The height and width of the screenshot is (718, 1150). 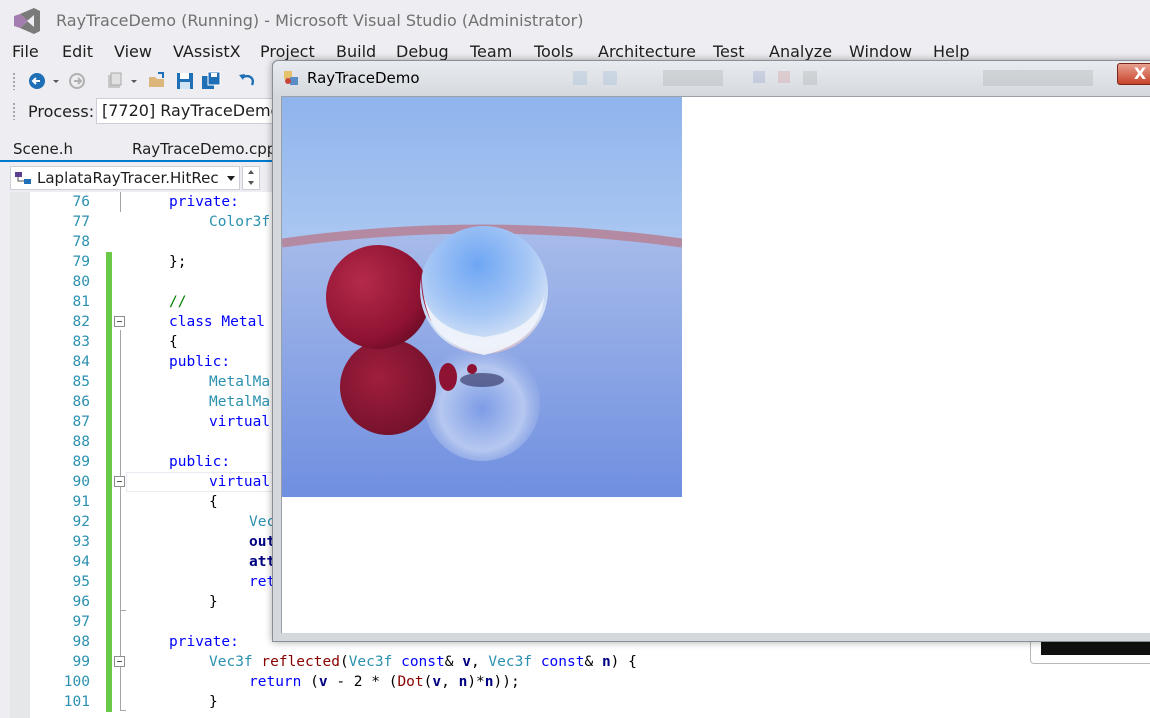 I want to click on menu-project: Project, so click(x=287, y=52).